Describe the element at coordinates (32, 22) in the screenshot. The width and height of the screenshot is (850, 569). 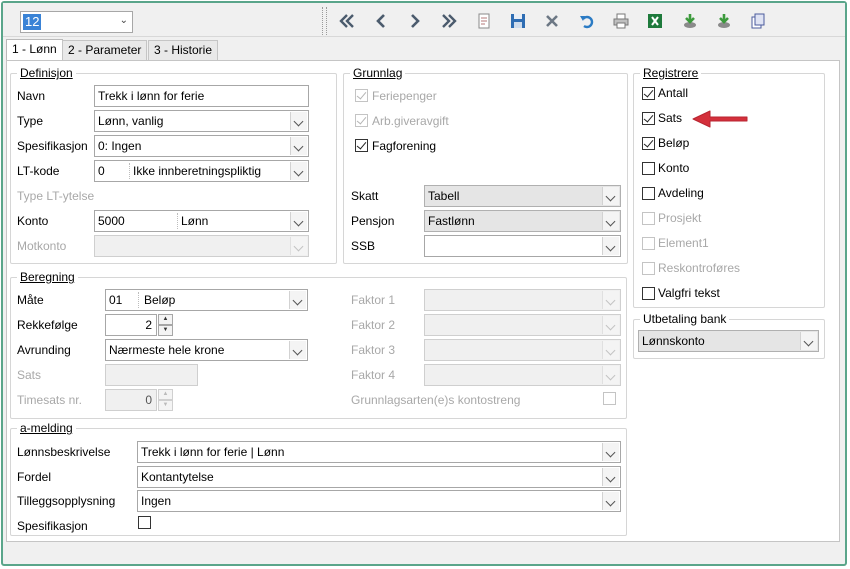
I see `record-value: 12` at that location.